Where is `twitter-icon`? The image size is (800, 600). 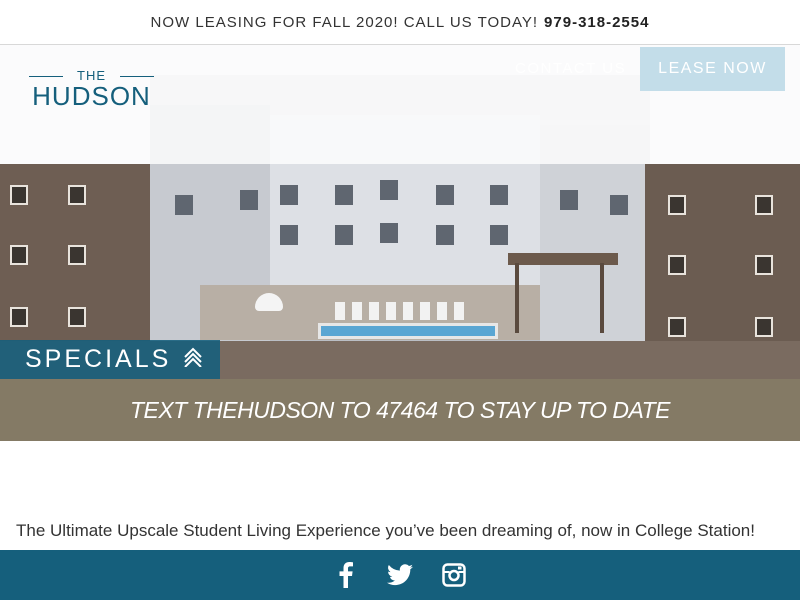
twitter-icon is located at coordinates (400, 575).